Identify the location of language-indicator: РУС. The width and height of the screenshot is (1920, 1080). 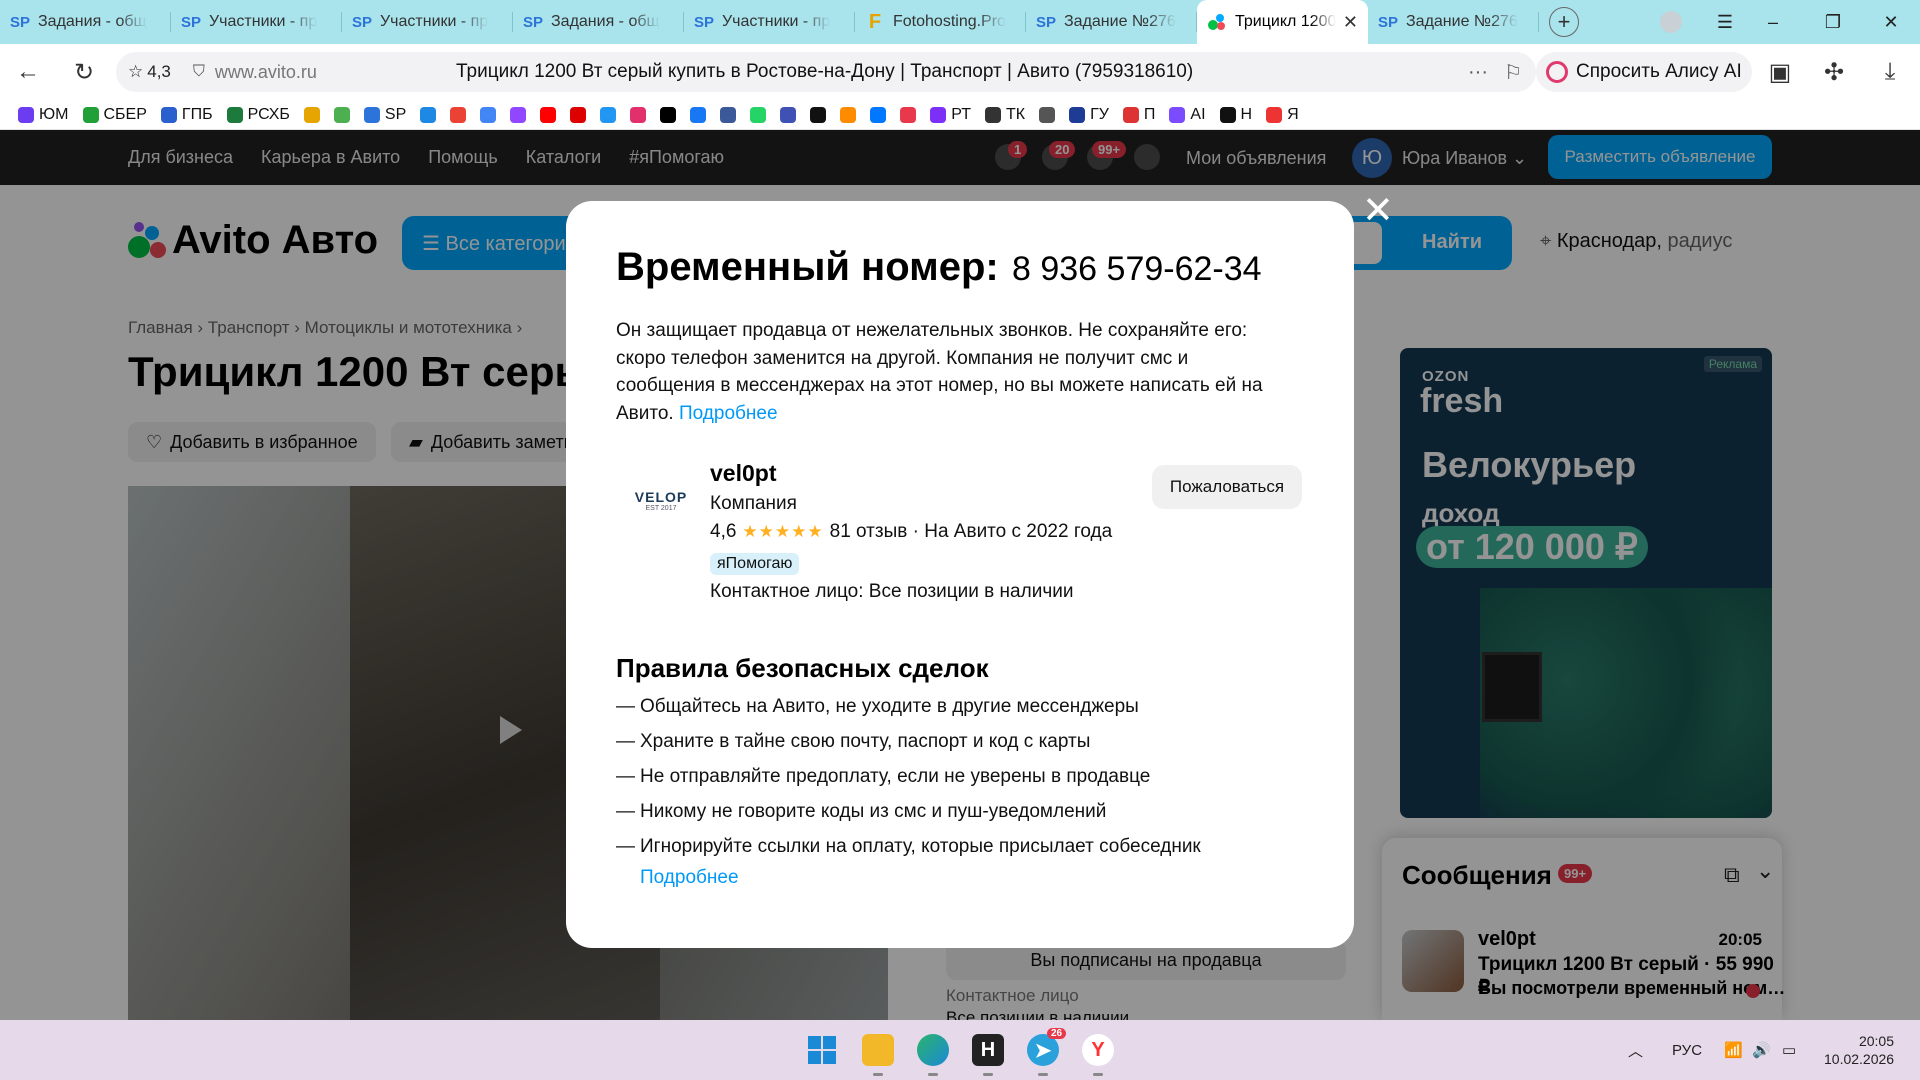
(1687, 1050).